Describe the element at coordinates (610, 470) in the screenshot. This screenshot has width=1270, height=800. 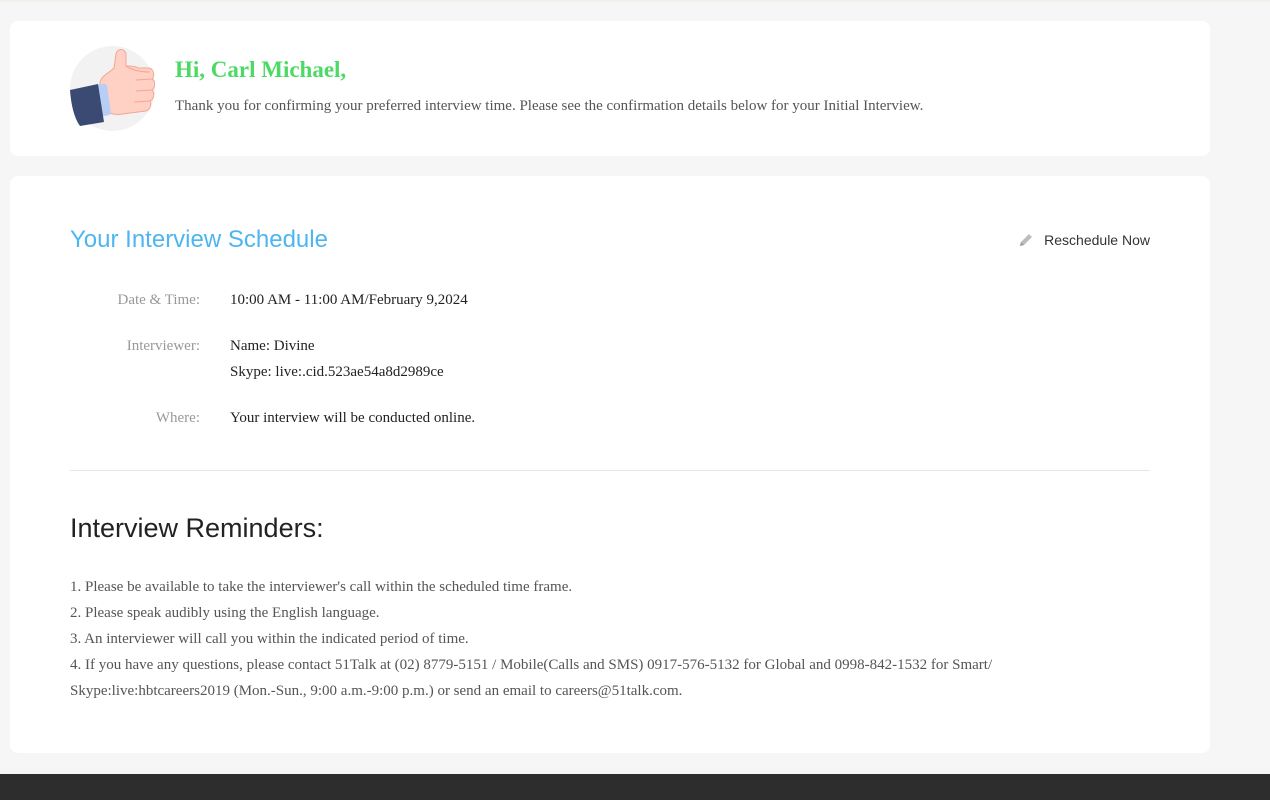
I see `section-divider` at that location.